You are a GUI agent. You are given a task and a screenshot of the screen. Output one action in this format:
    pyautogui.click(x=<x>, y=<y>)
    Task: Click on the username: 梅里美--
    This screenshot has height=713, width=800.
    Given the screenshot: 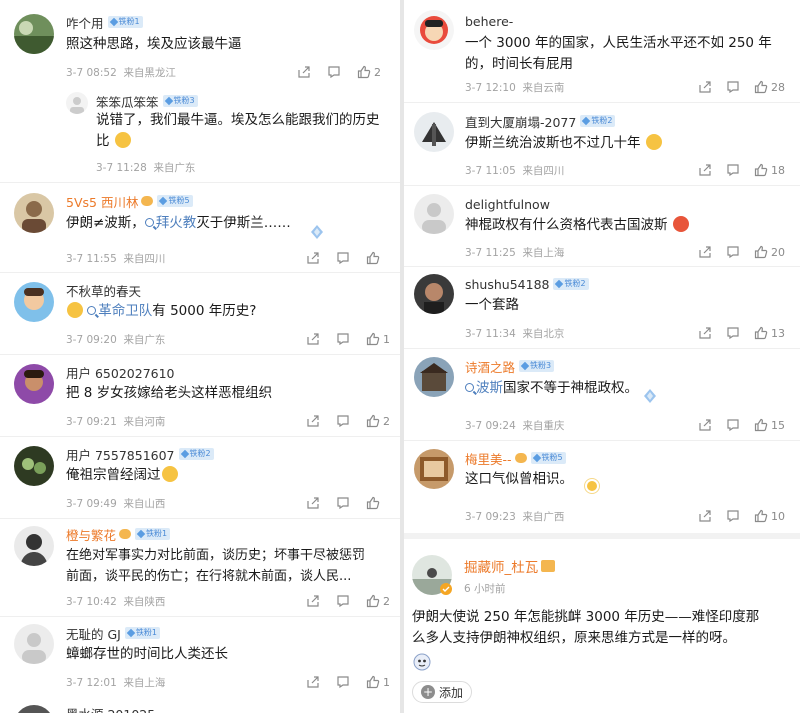 What is the action you would take?
    pyautogui.click(x=488, y=458)
    